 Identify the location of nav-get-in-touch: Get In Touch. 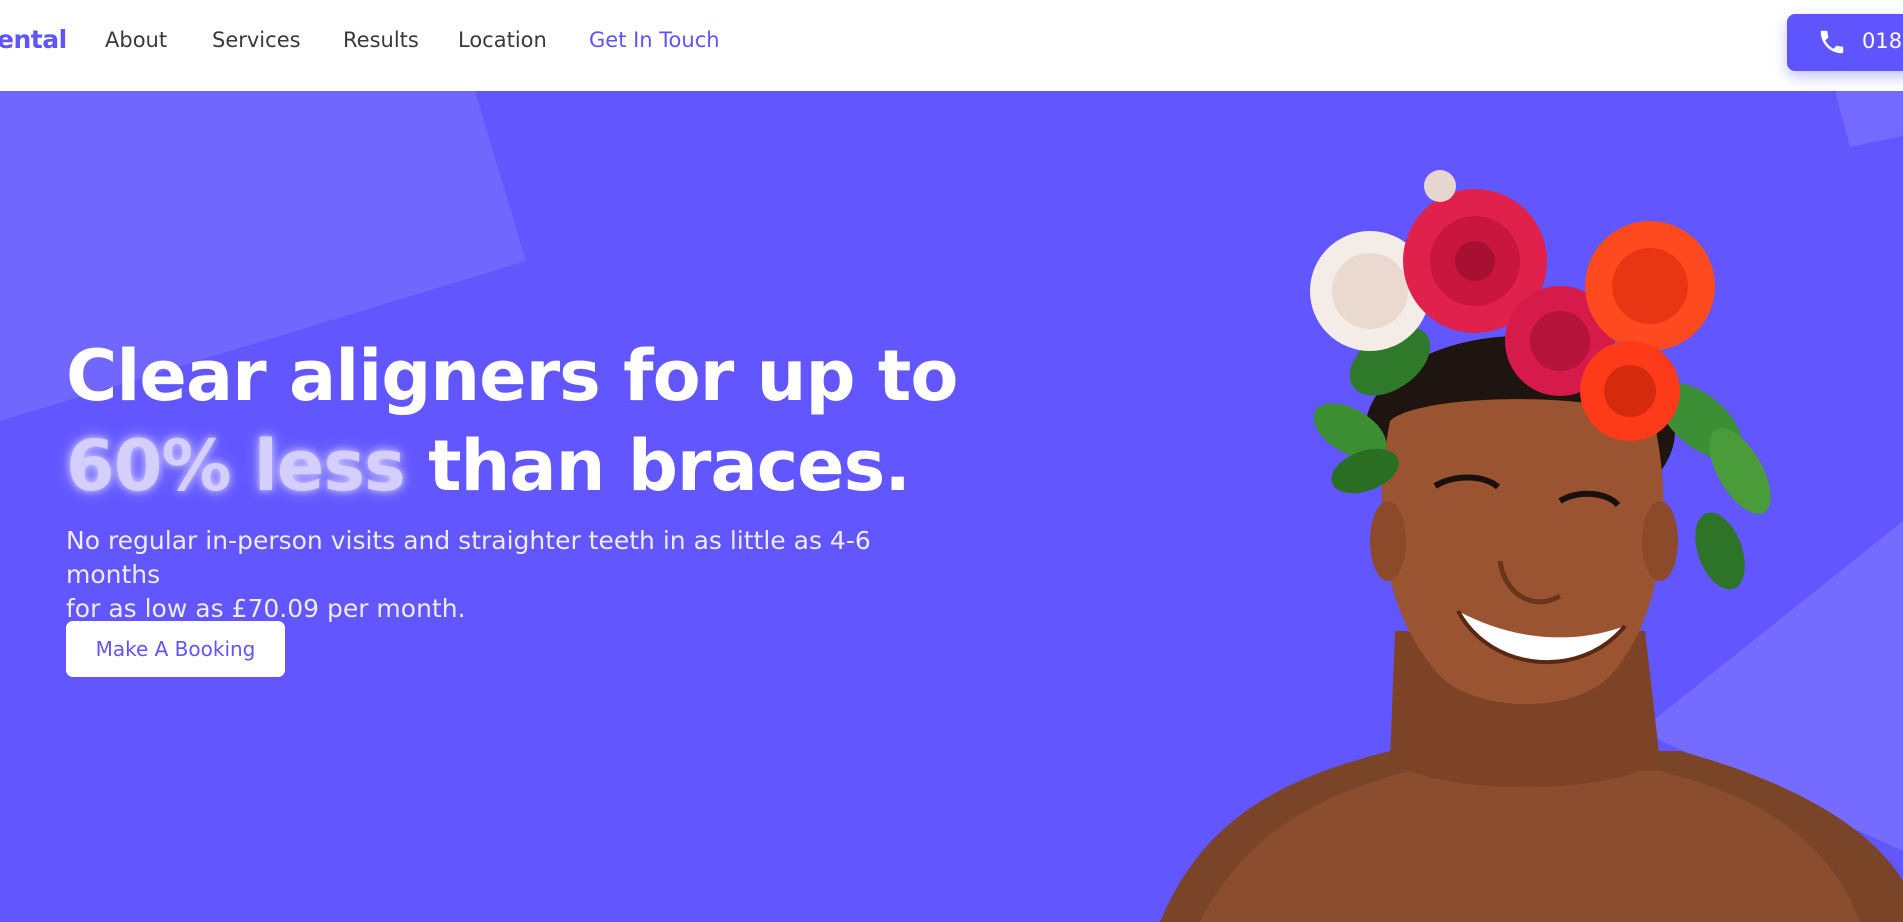
(654, 40).